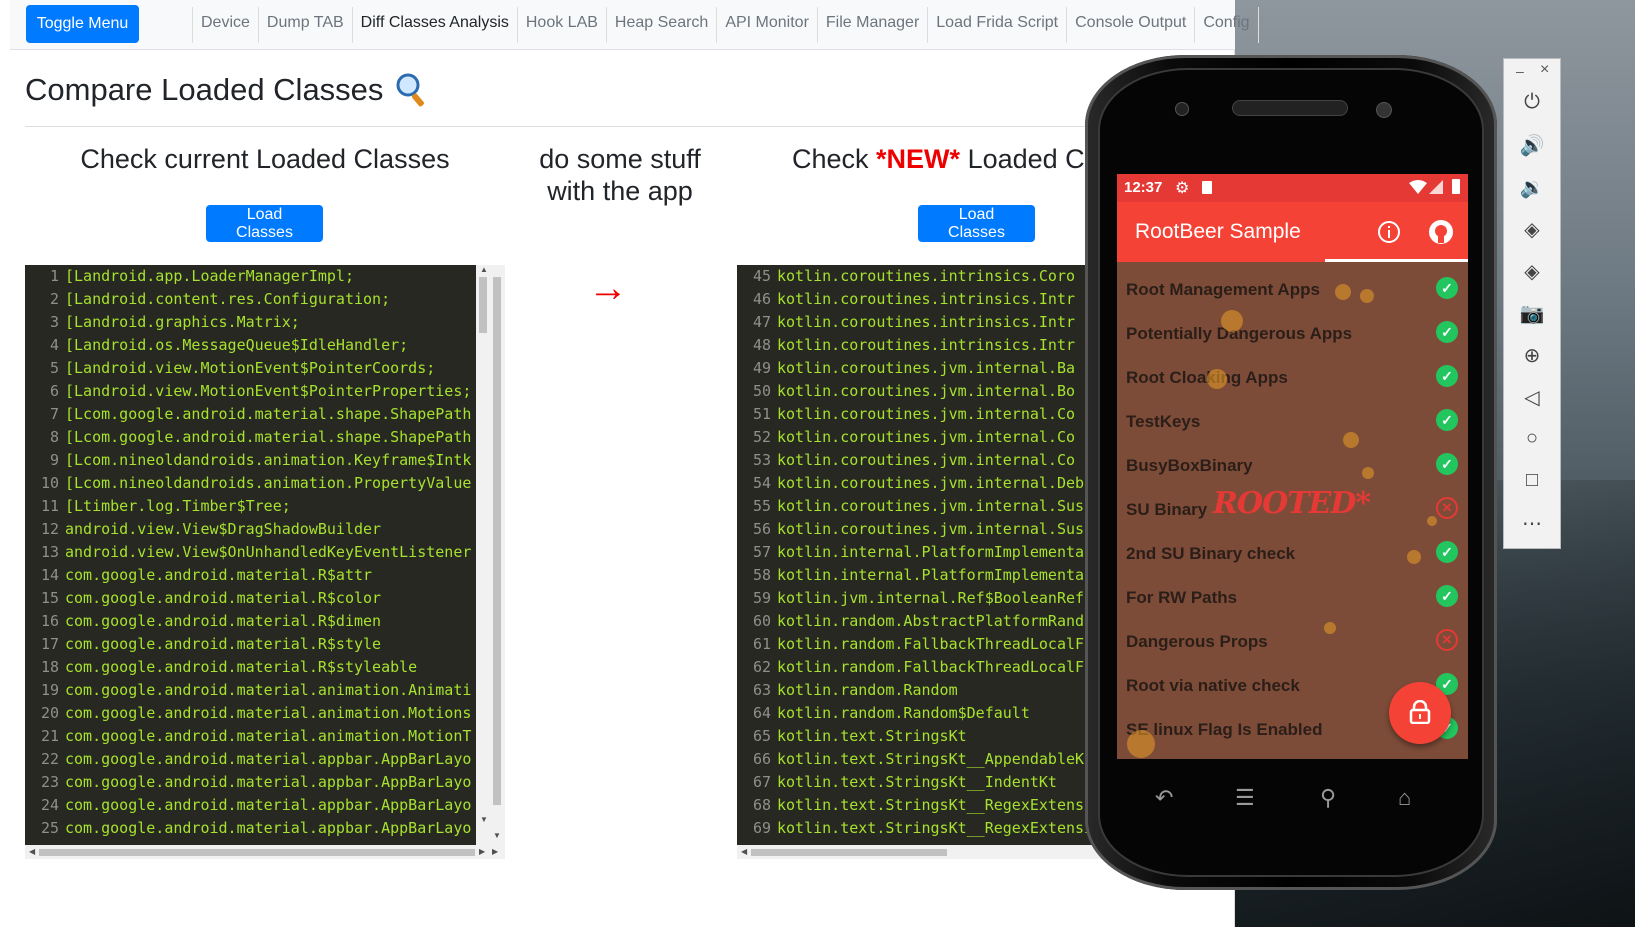 This screenshot has width=1635, height=927. What do you see at coordinates (998, 25) in the screenshot?
I see `tab-load-frida-script: Load Frida Script` at bounding box center [998, 25].